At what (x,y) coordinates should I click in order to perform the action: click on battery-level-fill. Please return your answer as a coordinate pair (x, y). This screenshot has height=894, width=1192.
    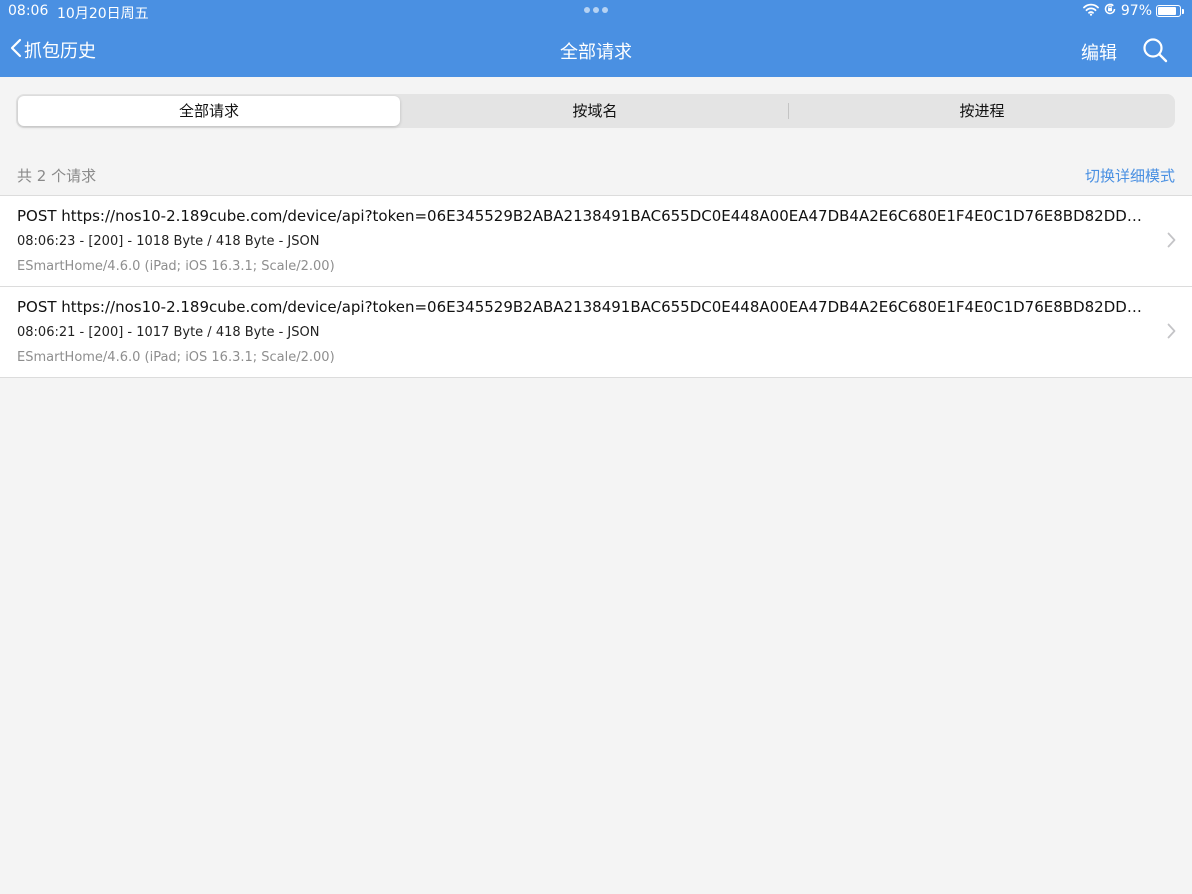
    Looking at the image, I should click on (1167, 11).